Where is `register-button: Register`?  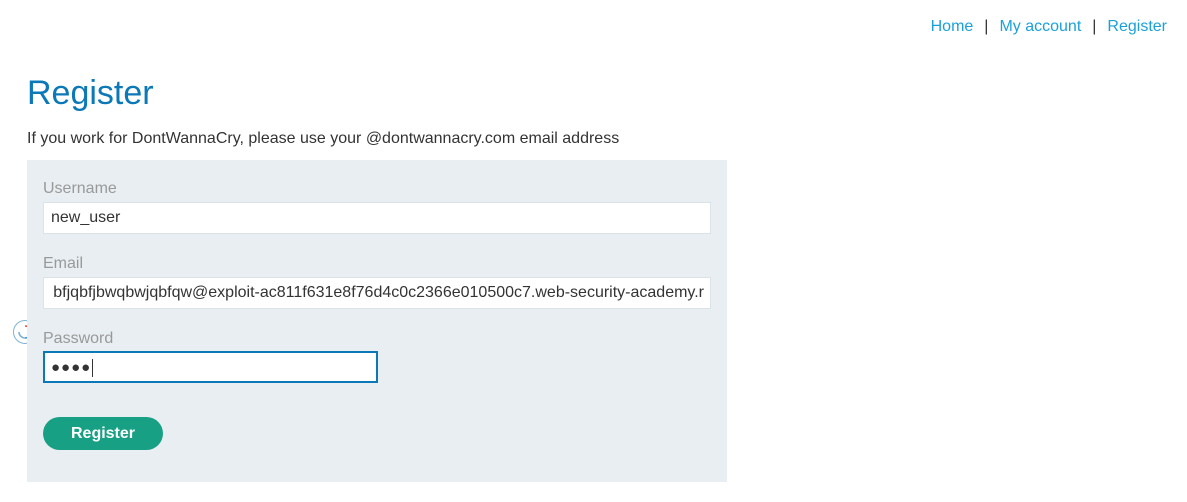 register-button: Register is located at coordinates (103, 433).